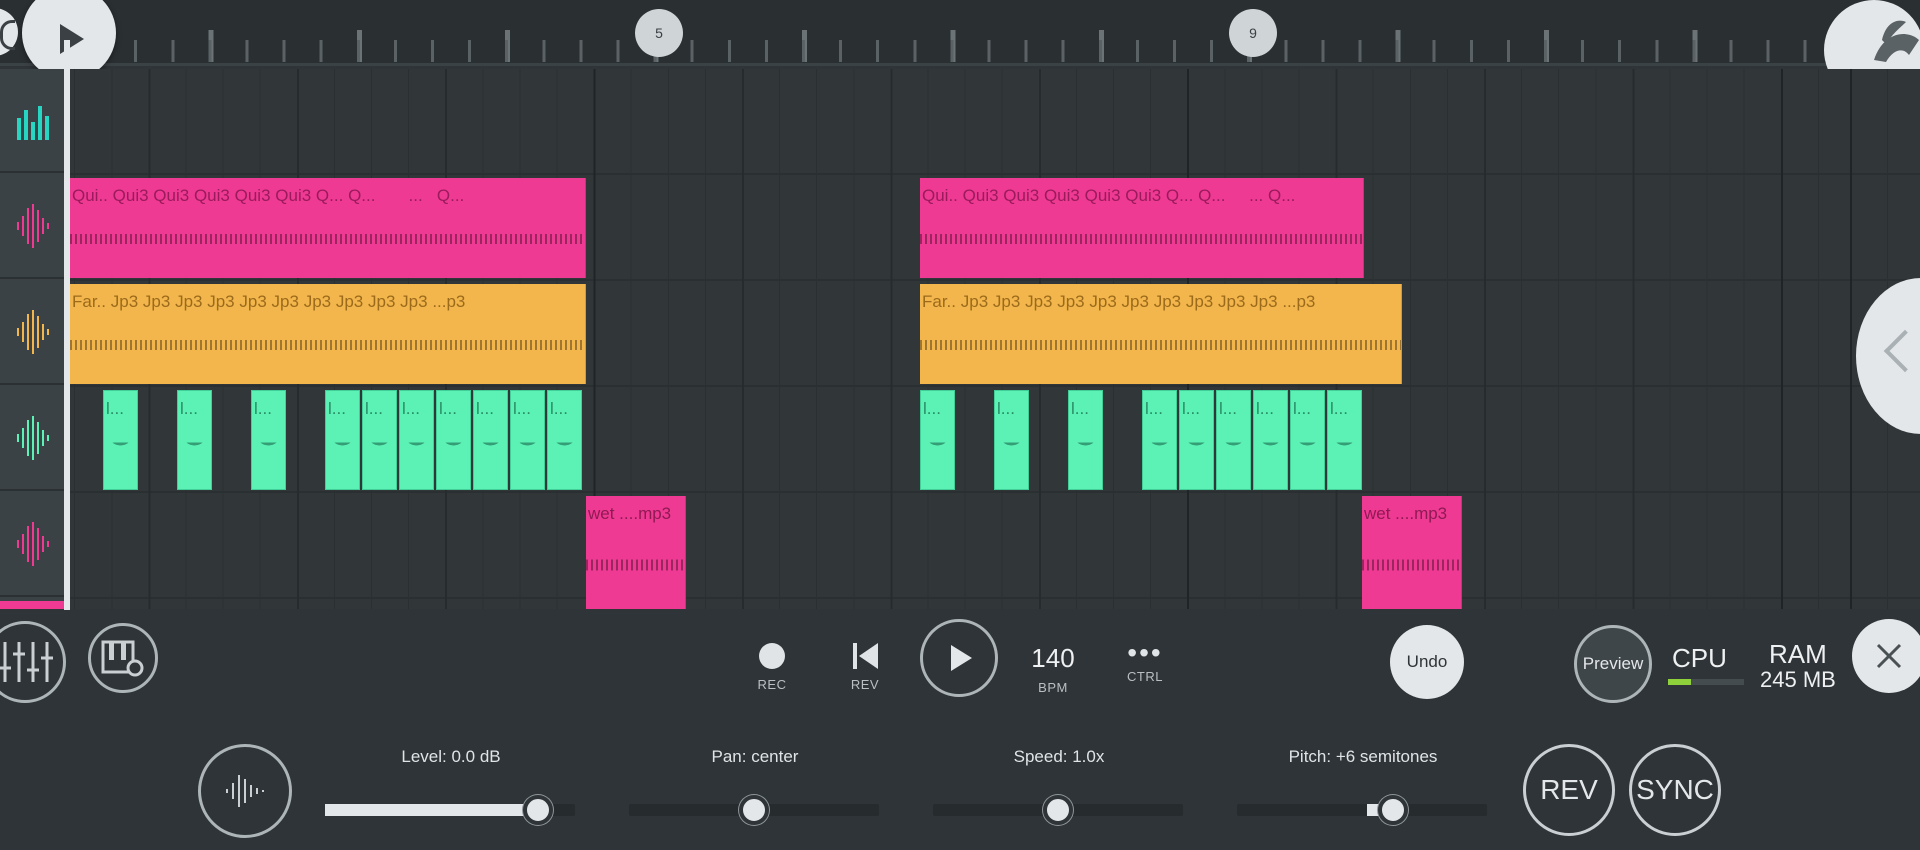 This screenshot has height=850, width=1920. I want to click on piano-settings-icon, so click(122, 658).